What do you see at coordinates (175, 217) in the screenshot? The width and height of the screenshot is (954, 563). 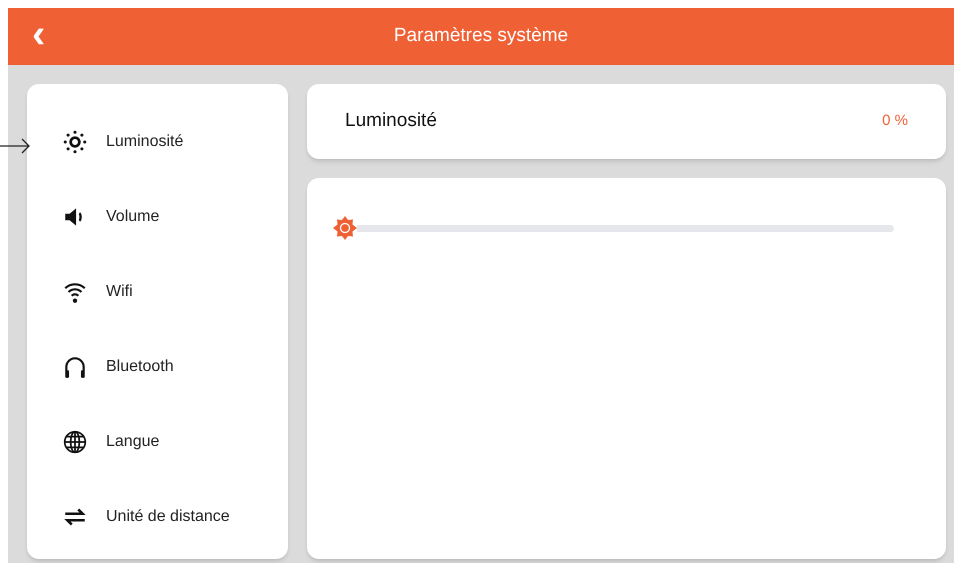 I see `sidebar-item: Volume` at bounding box center [175, 217].